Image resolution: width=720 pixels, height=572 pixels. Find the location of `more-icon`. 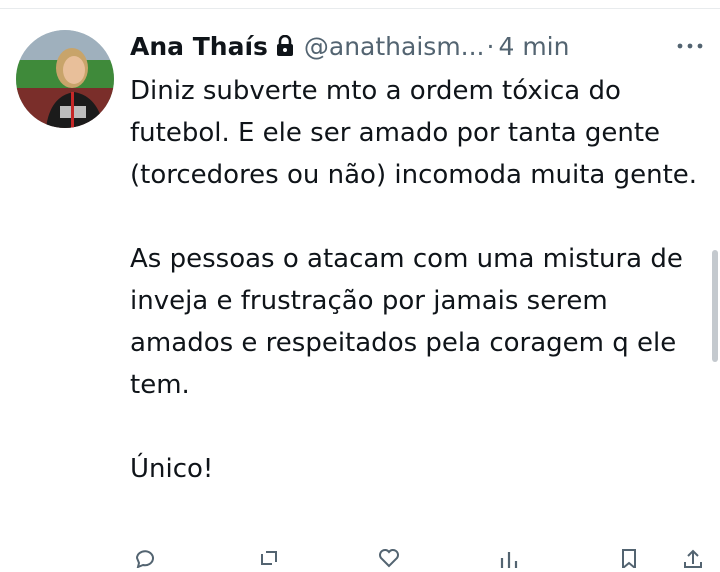

more-icon is located at coordinates (690, 46).